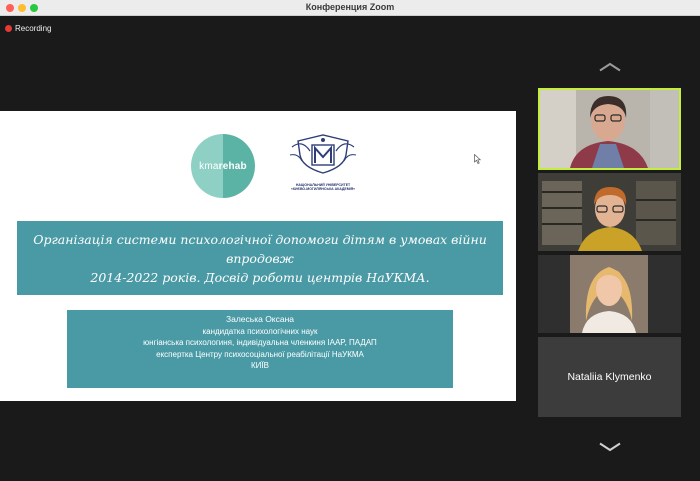  What do you see at coordinates (477, 159) in the screenshot?
I see `mouse-cursor-icon` at bounding box center [477, 159].